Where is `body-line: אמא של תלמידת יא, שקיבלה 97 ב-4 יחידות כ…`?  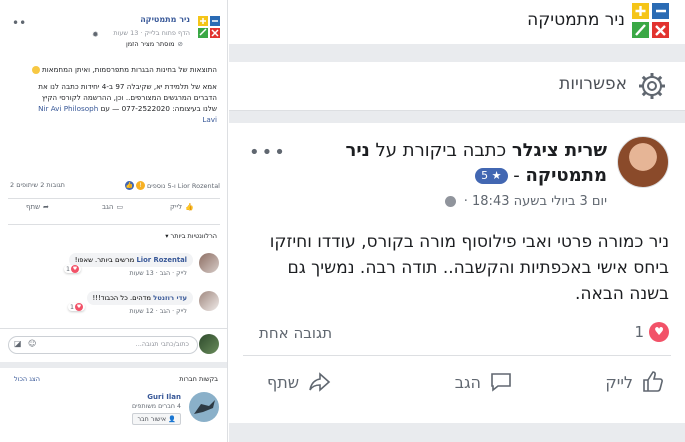 body-line: אמא של תלמידת יא, שקיבלה 97 ב-4 יחידות כ… is located at coordinates (127, 86).